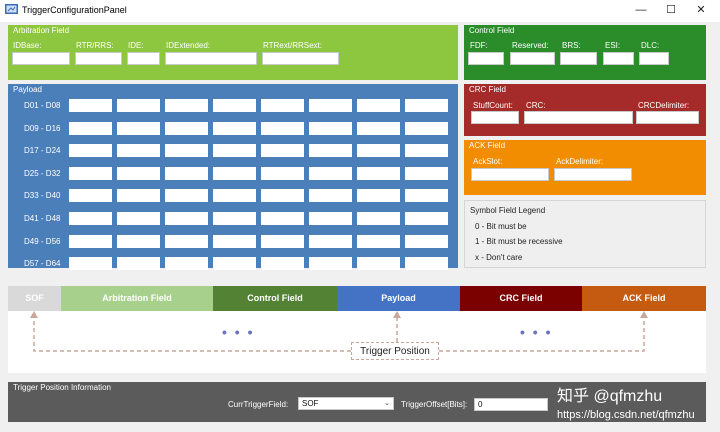 The height and width of the screenshot is (432, 720). What do you see at coordinates (395, 351) in the screenshot?
I see `trigger-position-label: Trigger Position` at bounding box center [395, 351].